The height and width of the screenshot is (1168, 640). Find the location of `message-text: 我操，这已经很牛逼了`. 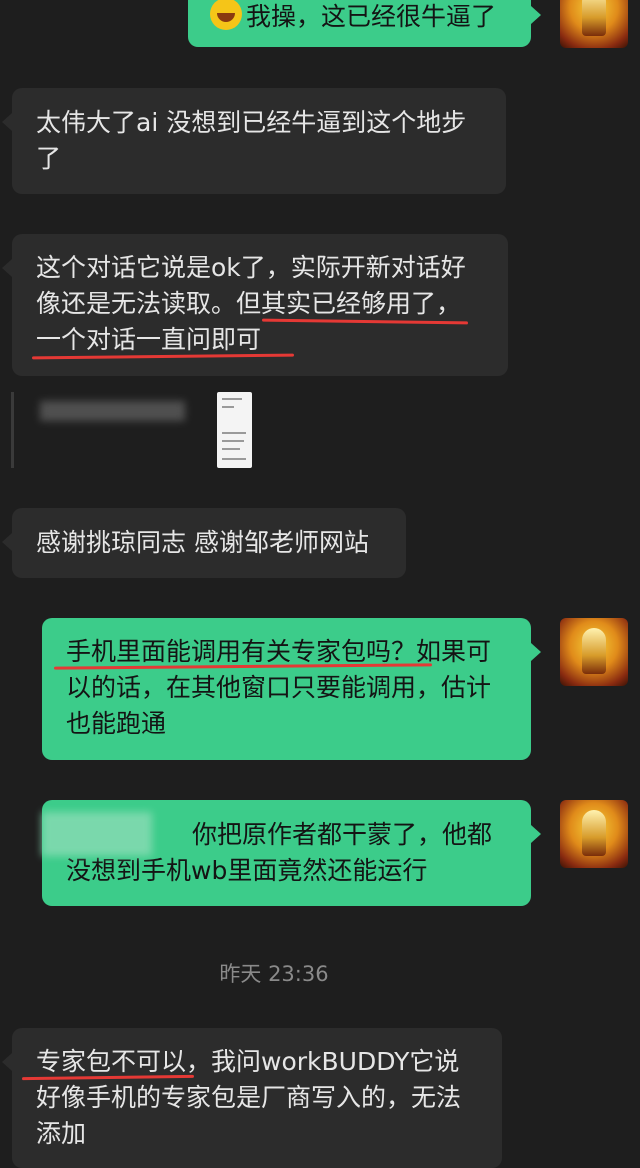

message-text: 我操，这已经很牛逼了 is located at coordinates (371, 16).